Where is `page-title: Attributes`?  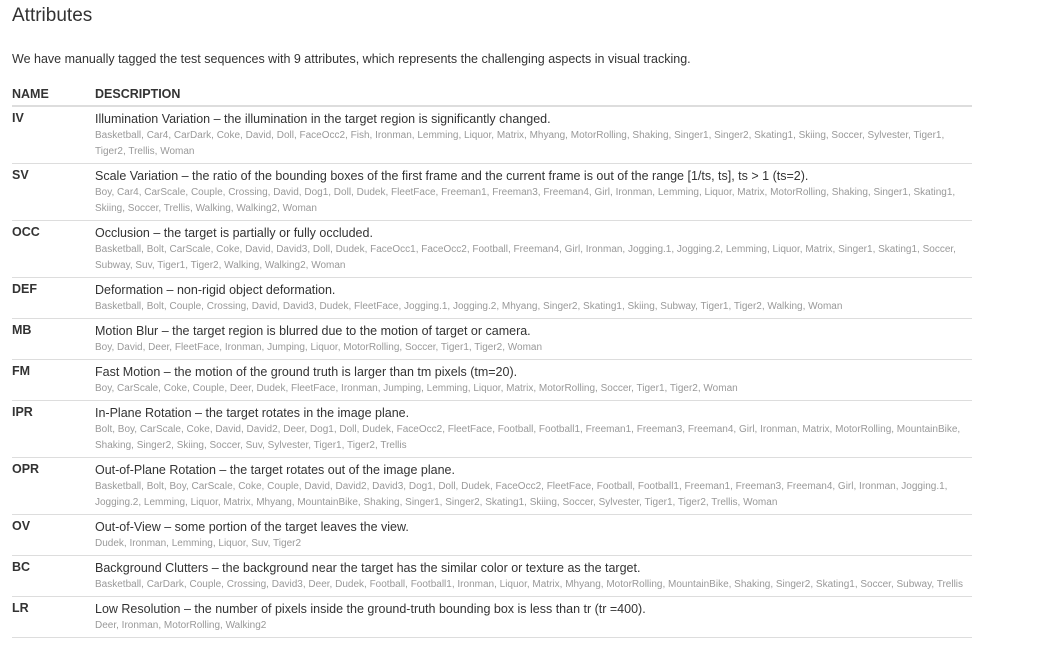 page-title: Attributes is located at coordinates (52, 15).